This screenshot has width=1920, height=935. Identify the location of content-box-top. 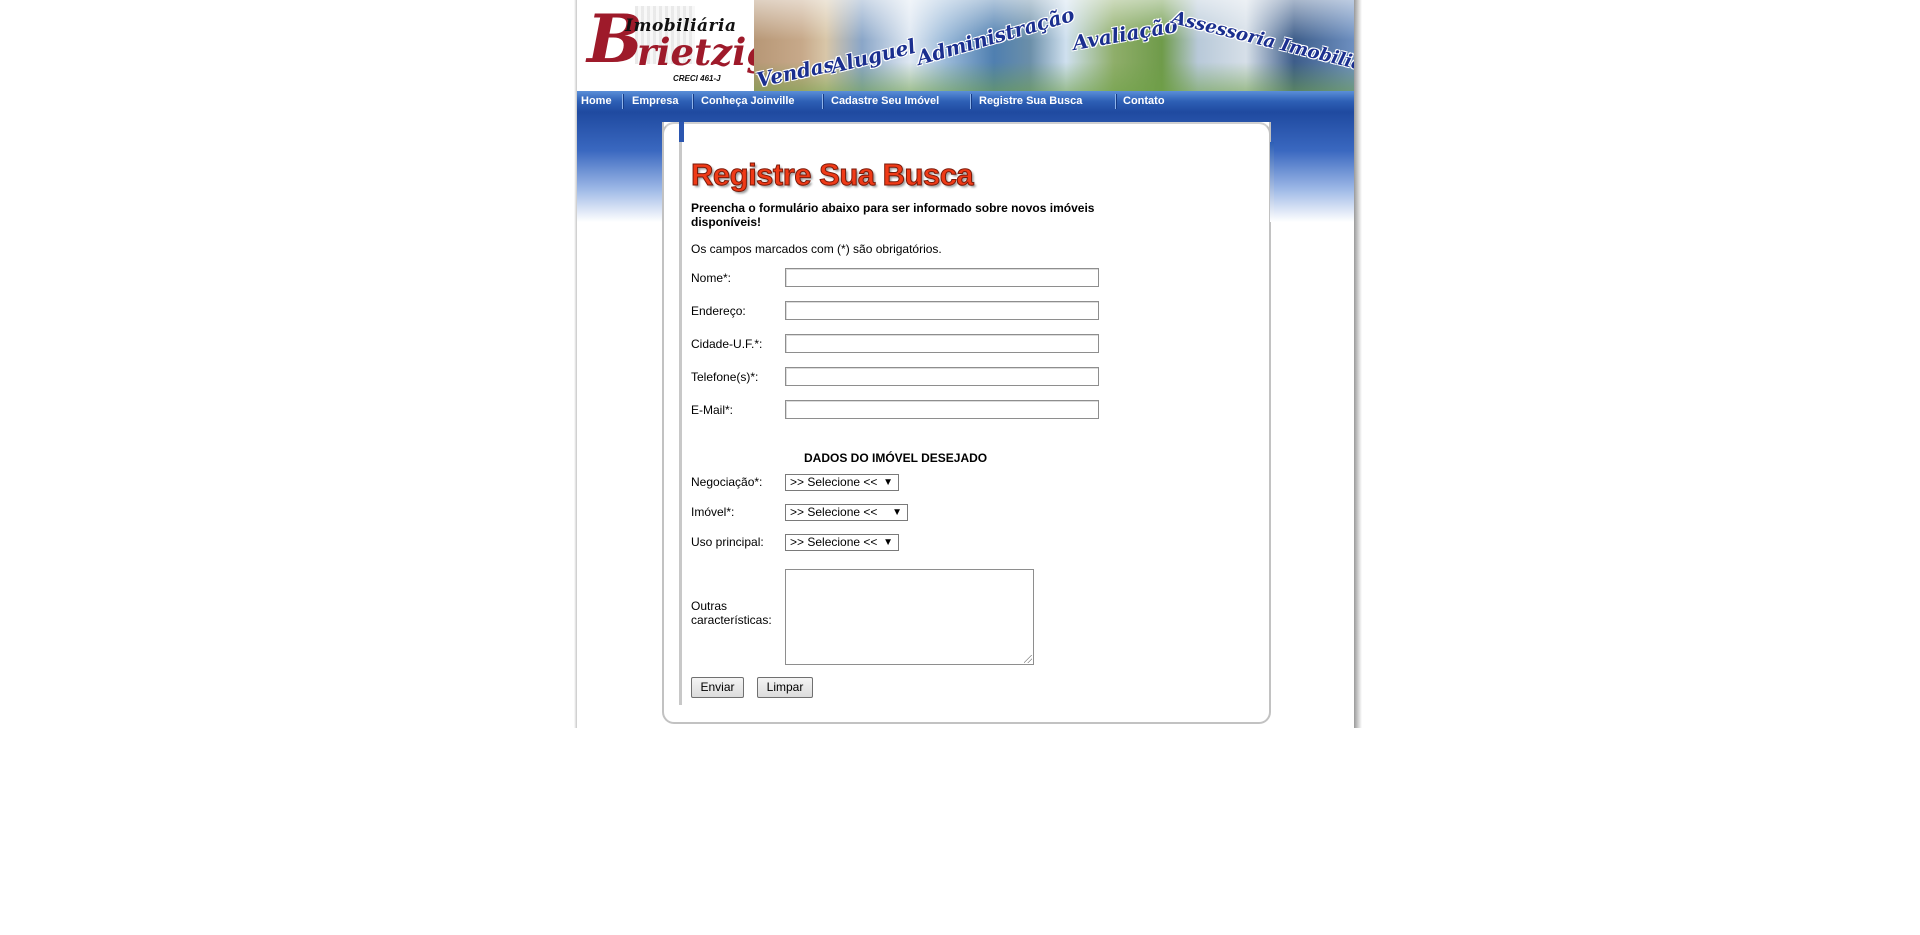
(966, 128).